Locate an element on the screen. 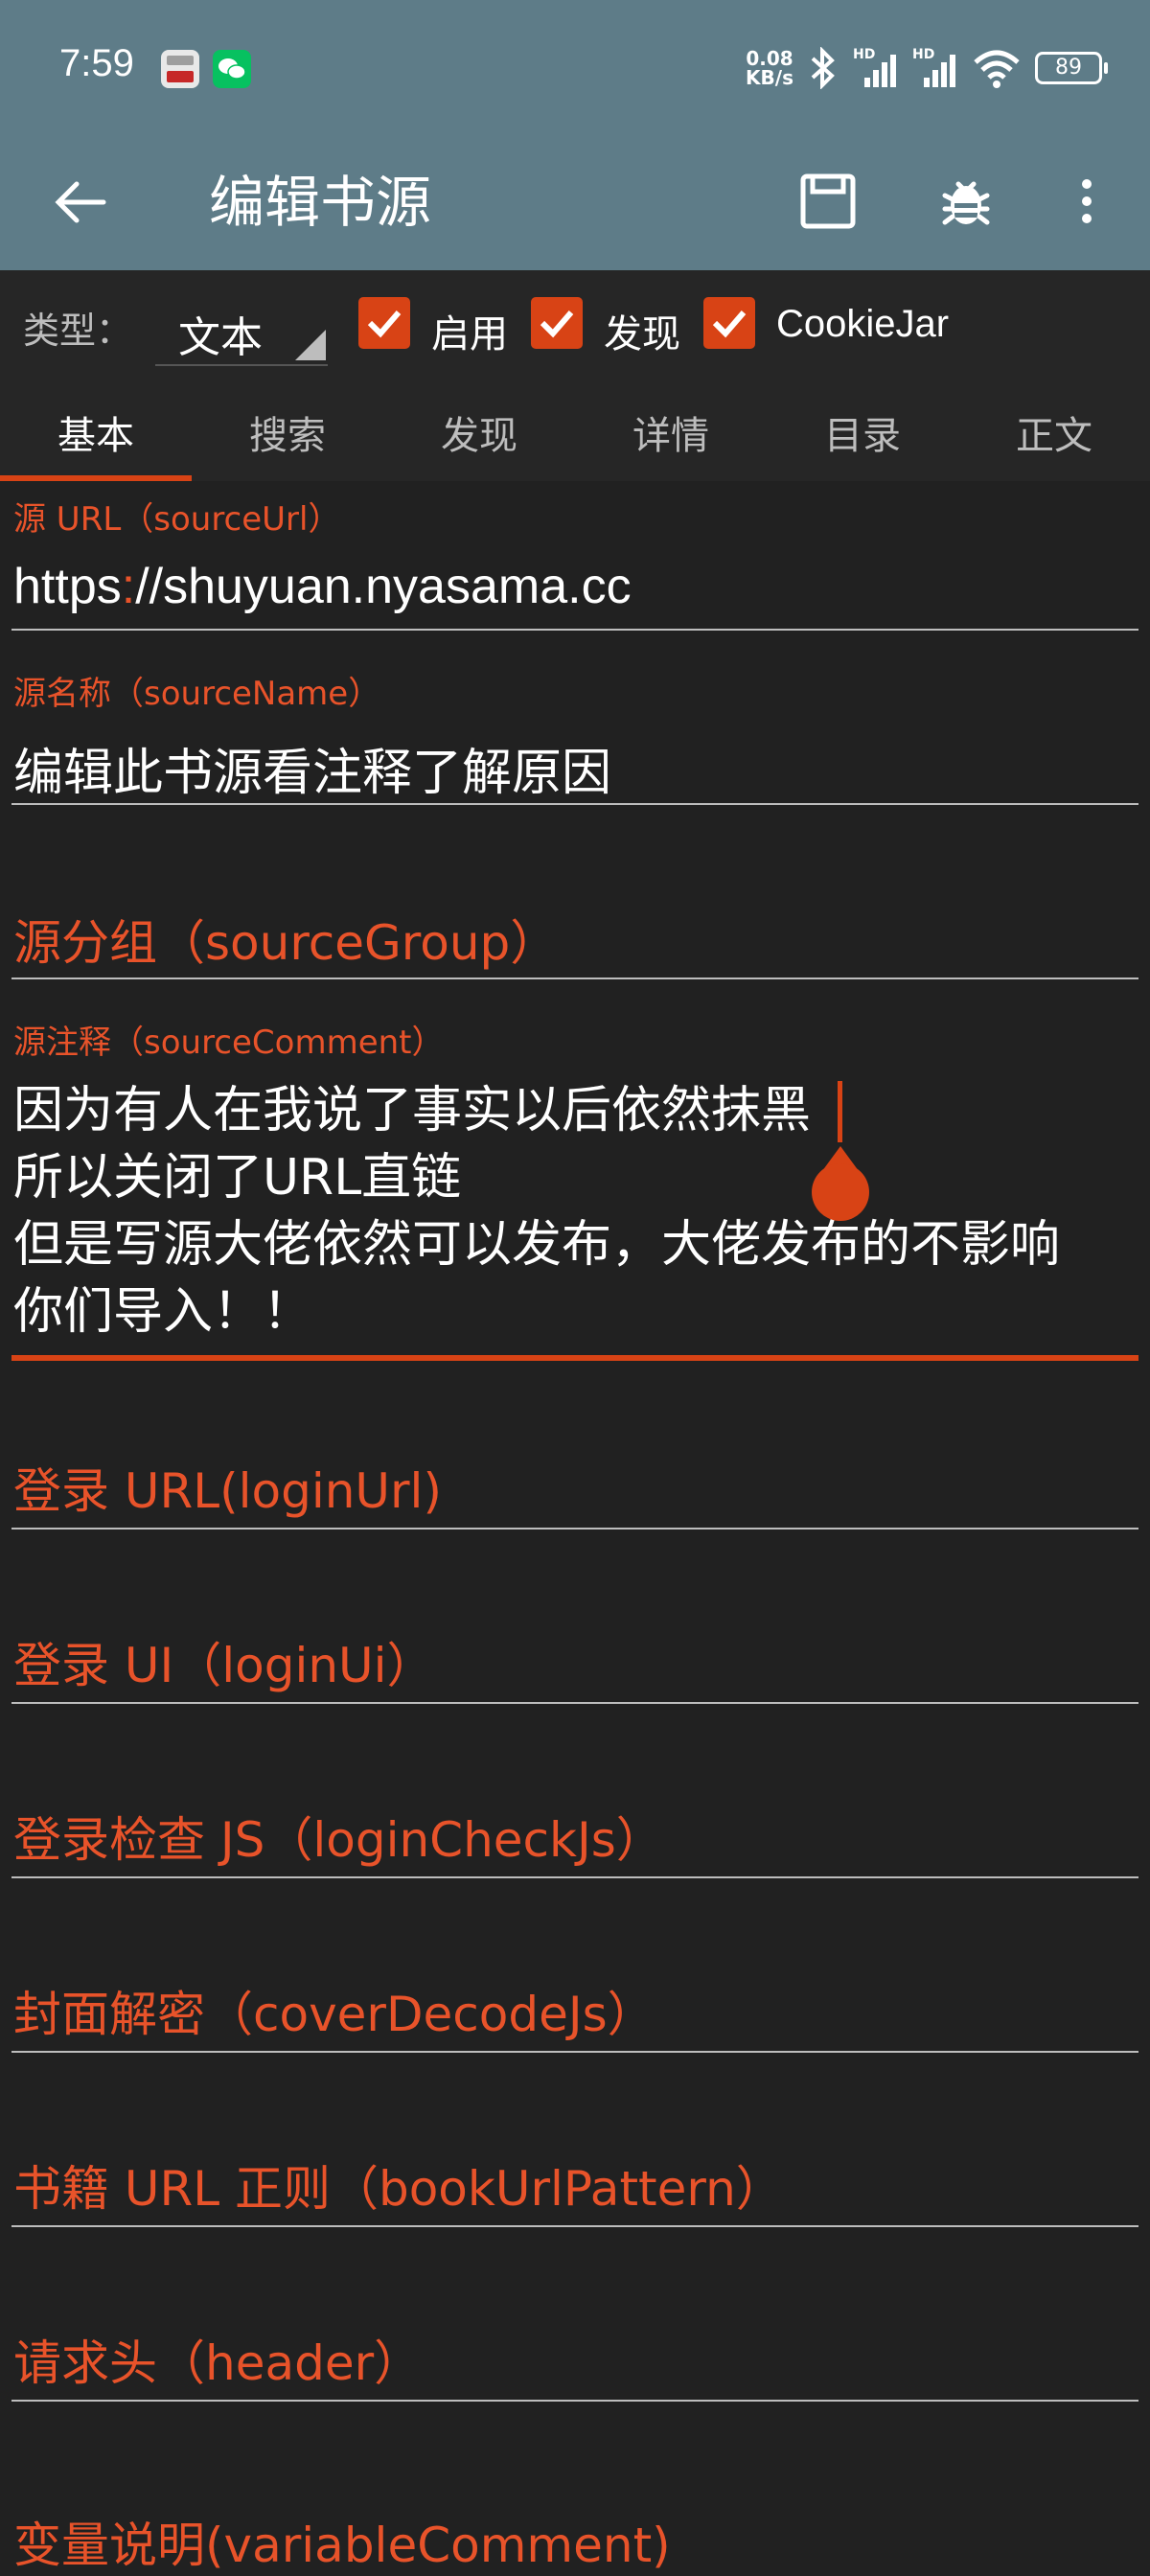  variable-comment-field: 变量说明(variableComment) is located at coordinates (575, 2499).